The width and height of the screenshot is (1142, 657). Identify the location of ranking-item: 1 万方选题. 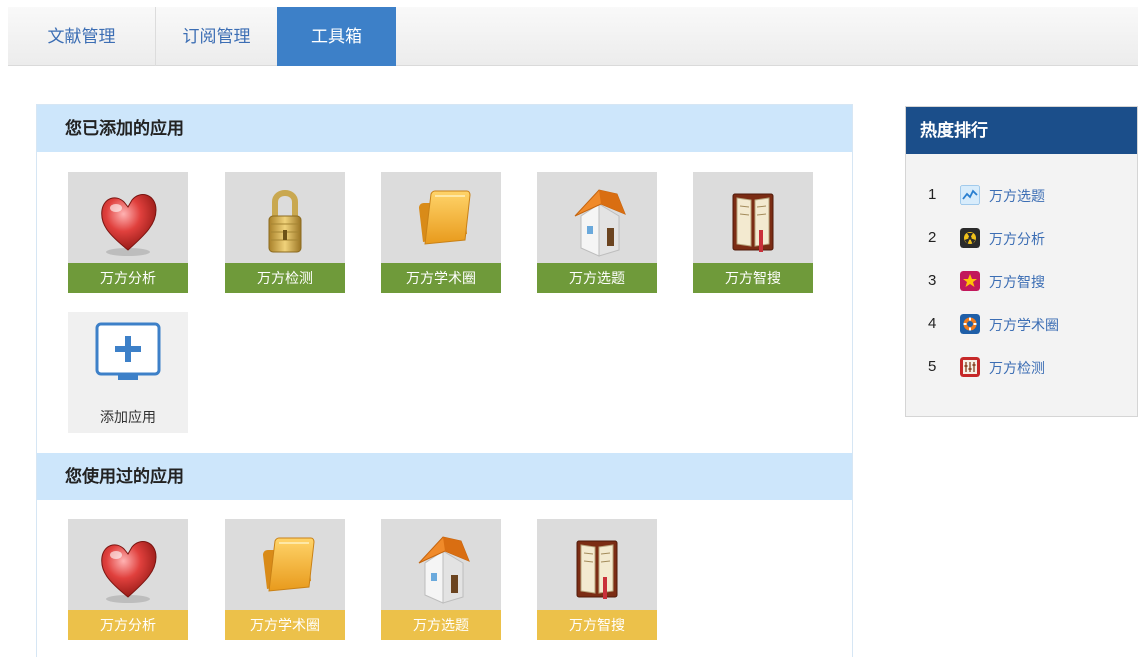
(1021, 195).